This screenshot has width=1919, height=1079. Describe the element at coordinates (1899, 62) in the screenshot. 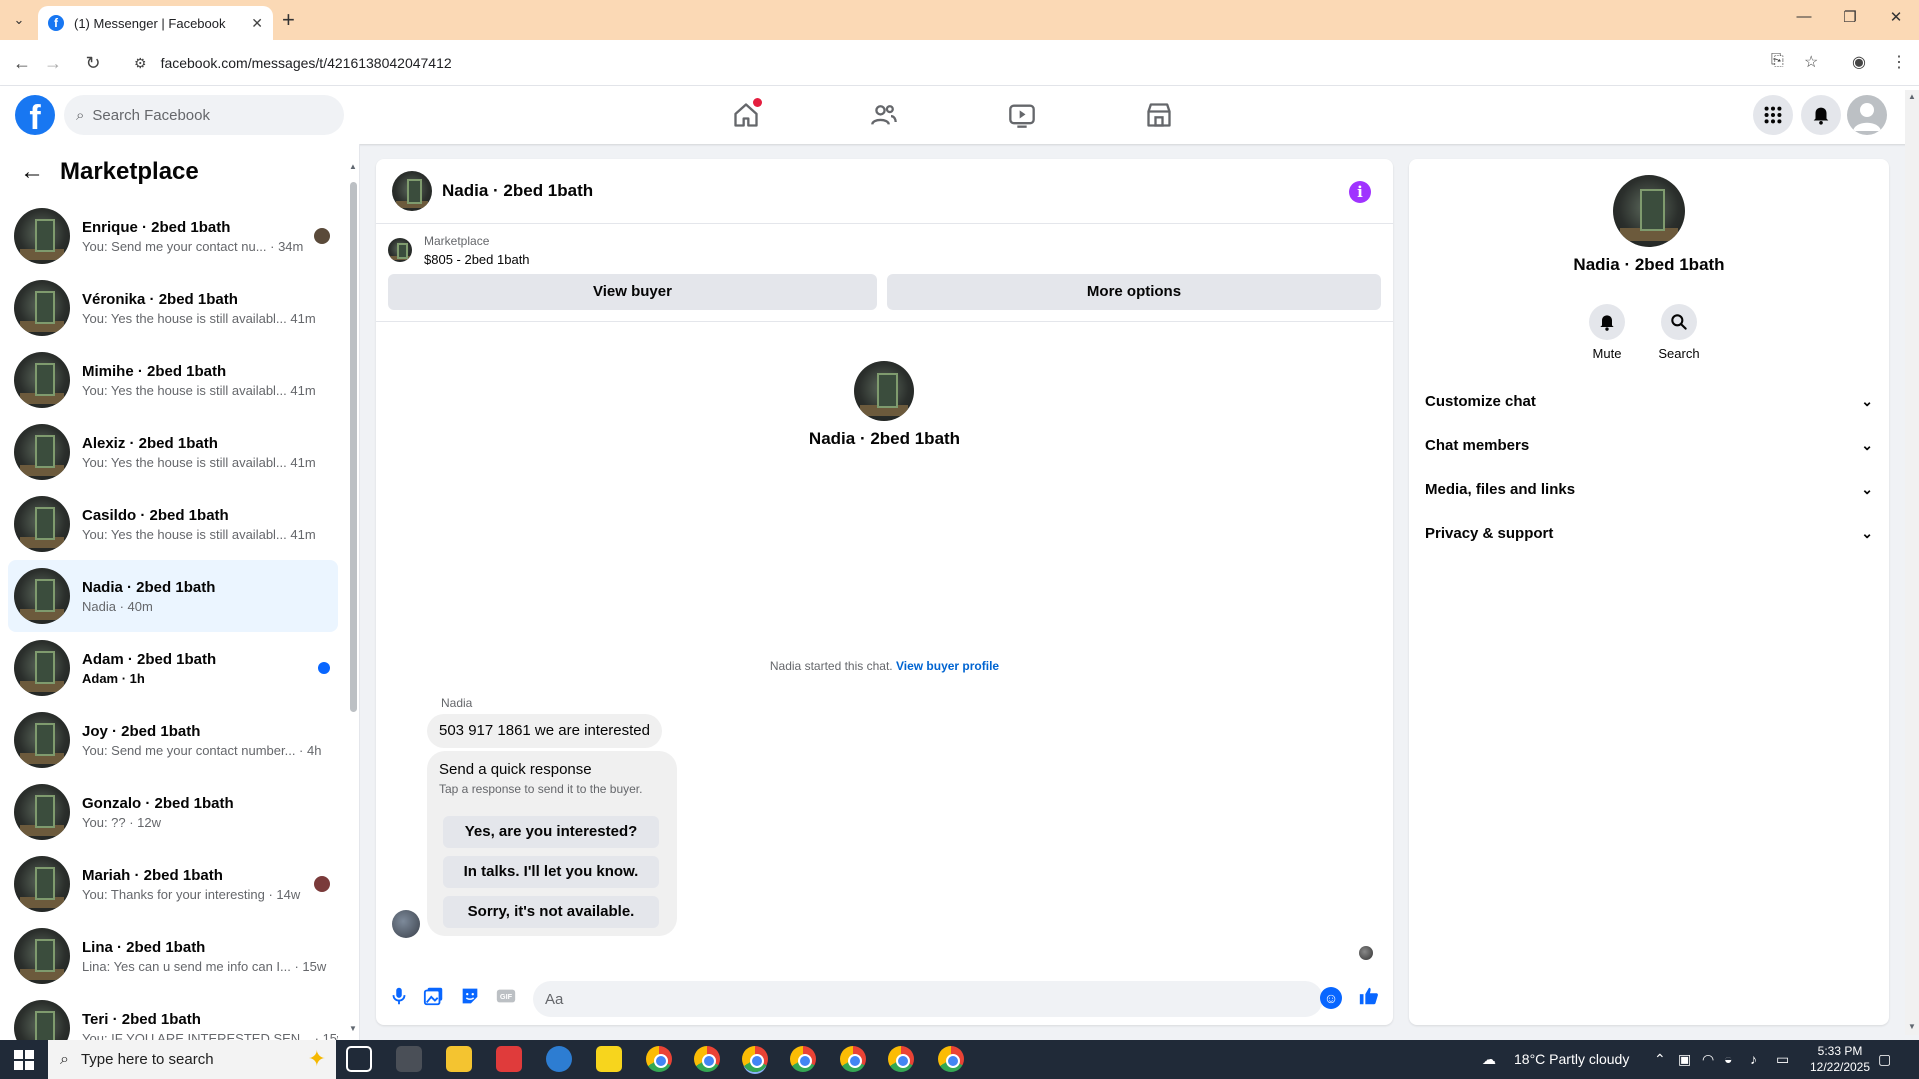

I see `chrome-menu-icon: ⋮` at that location.